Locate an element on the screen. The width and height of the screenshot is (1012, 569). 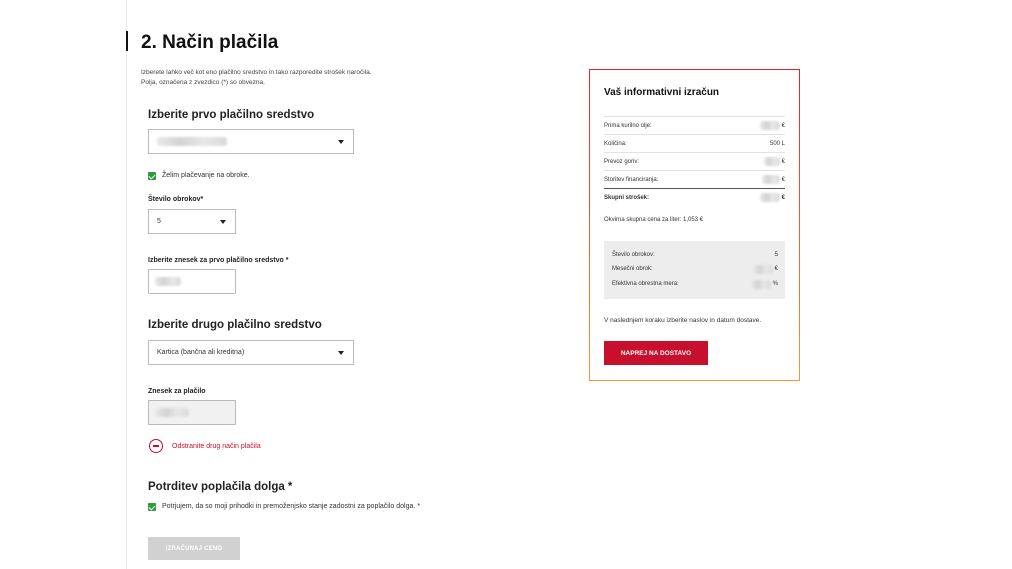
summary-row-label: Prima kurilno olje: is located at coordinates (628, 125).